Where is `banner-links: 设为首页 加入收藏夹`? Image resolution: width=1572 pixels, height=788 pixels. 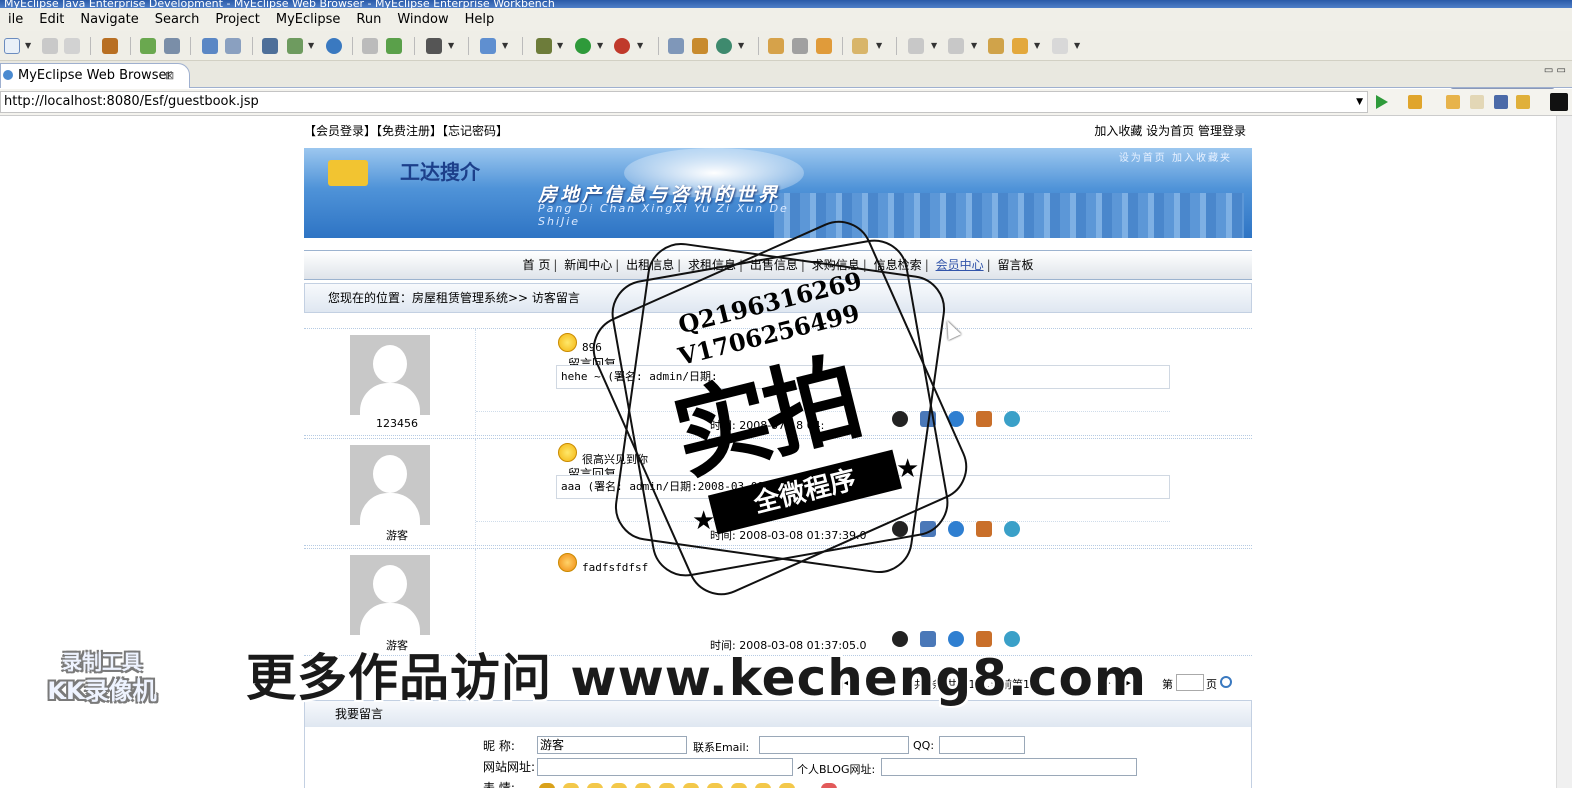 banner-links: 设为首页 加入收藏夹 is located at coordinates (1175, 156).